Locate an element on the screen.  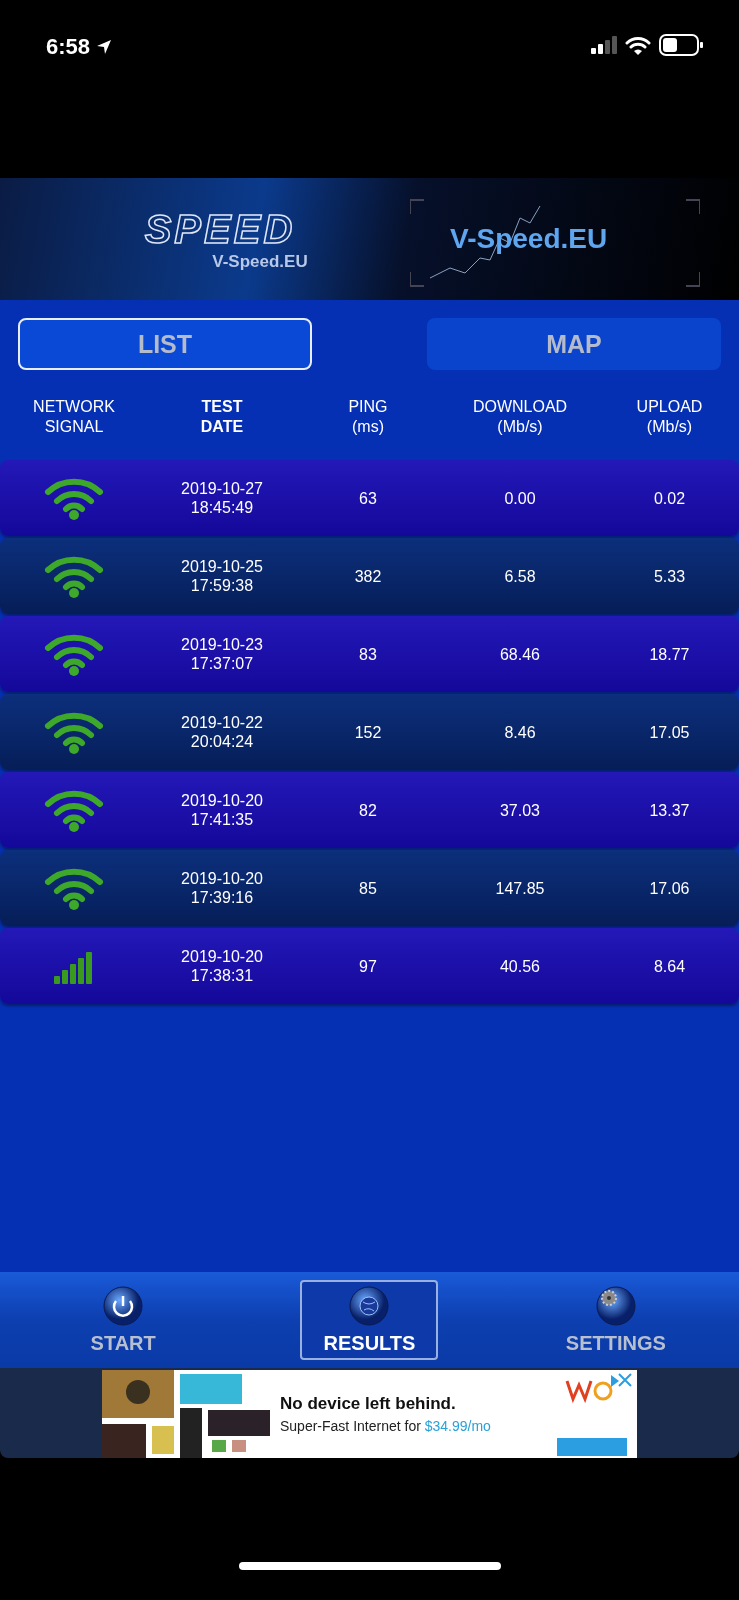
date-cell-text: 2019-10-23 17:37:07 is located at coordinates (222, 654).